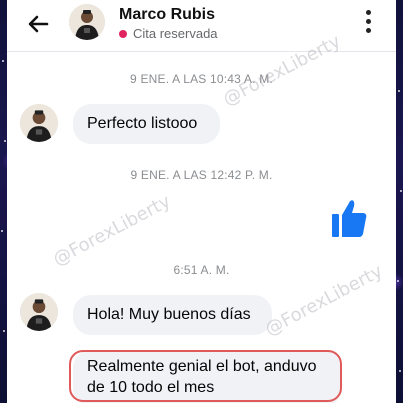  I want to click on back-button, so click(38, 24).